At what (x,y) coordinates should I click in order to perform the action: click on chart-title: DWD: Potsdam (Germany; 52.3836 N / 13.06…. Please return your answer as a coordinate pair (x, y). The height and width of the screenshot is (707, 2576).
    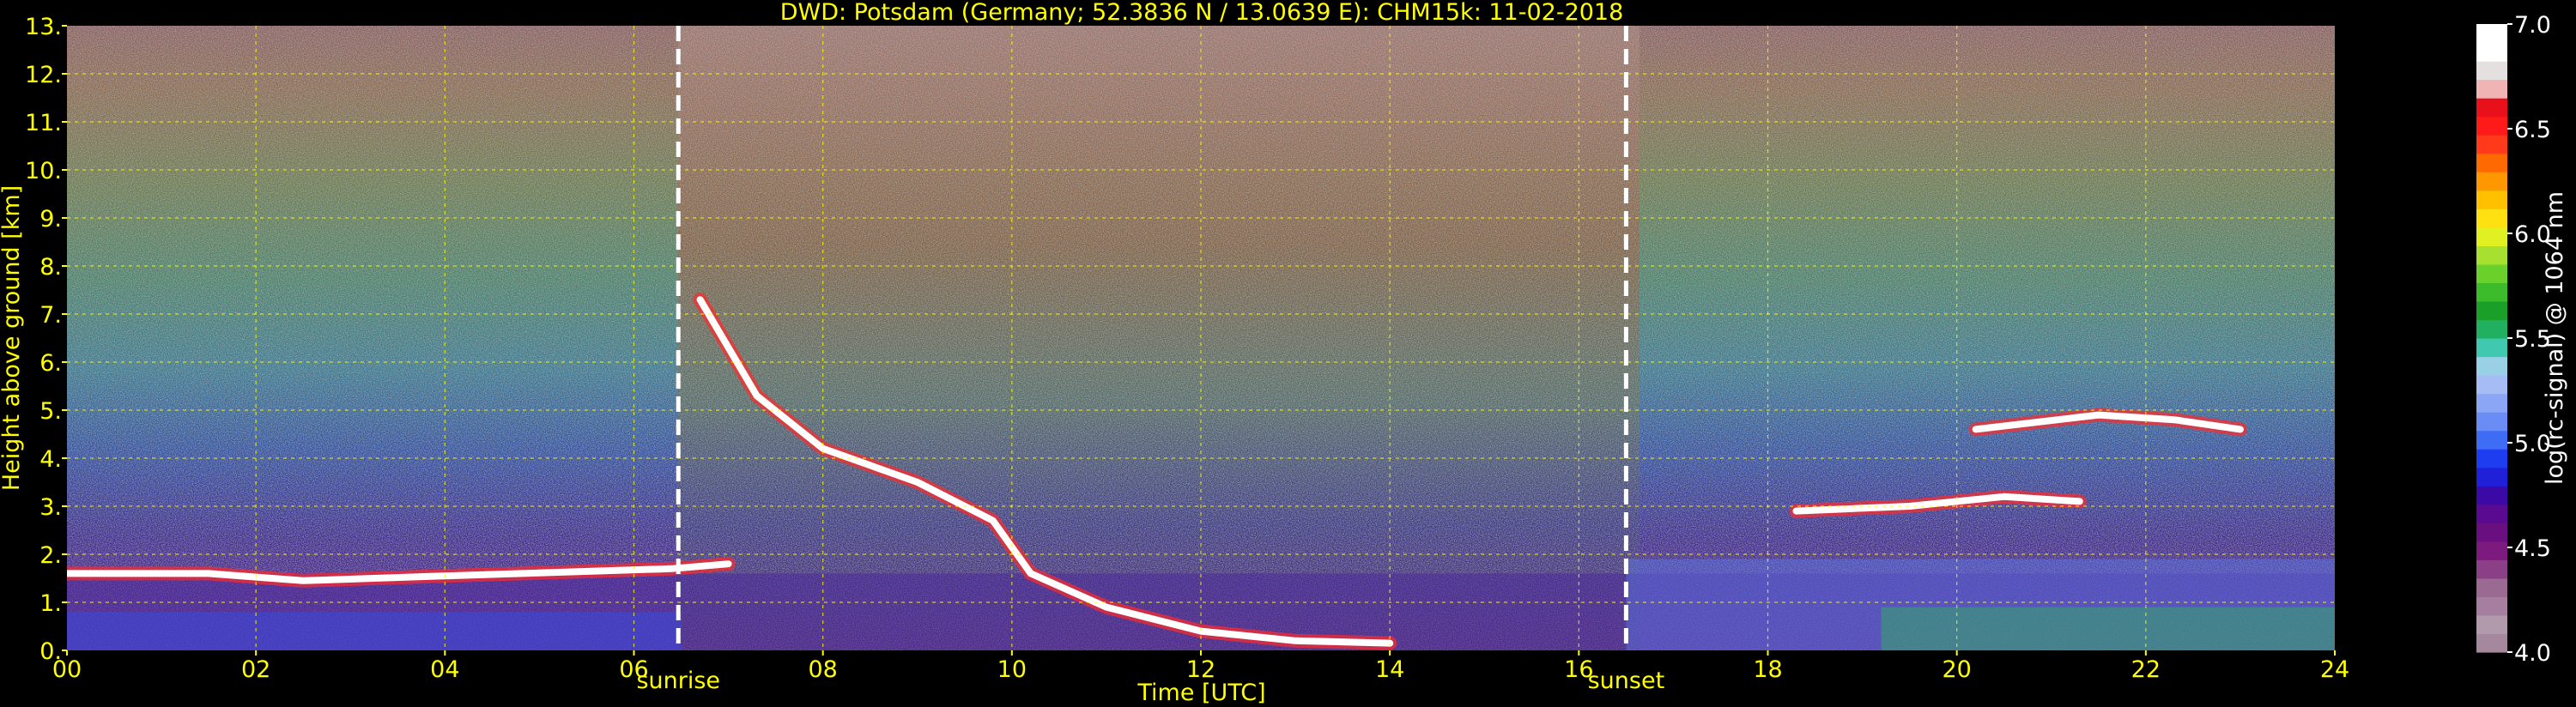
    Looking at the image, I should click on (1202, 13).